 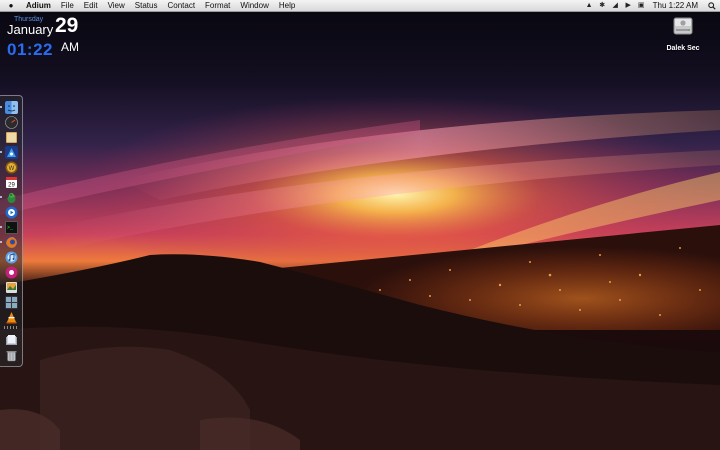 I want to click on spotlight-search-icon, so click(x=712, y=5).